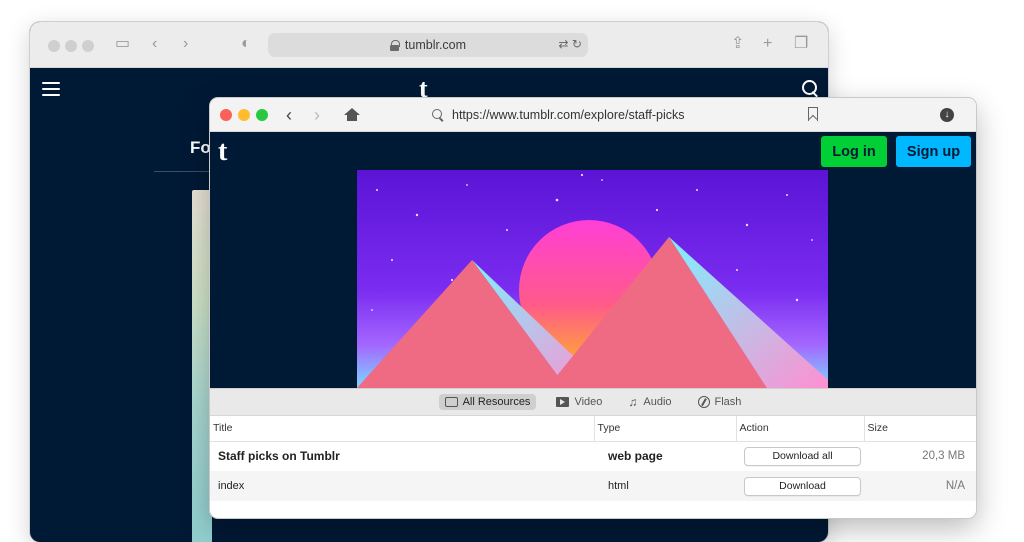  What do you see at coordinates (920, 486) in the screenshot?
I see `row-size: N/A` at bounding box center [920, 486].